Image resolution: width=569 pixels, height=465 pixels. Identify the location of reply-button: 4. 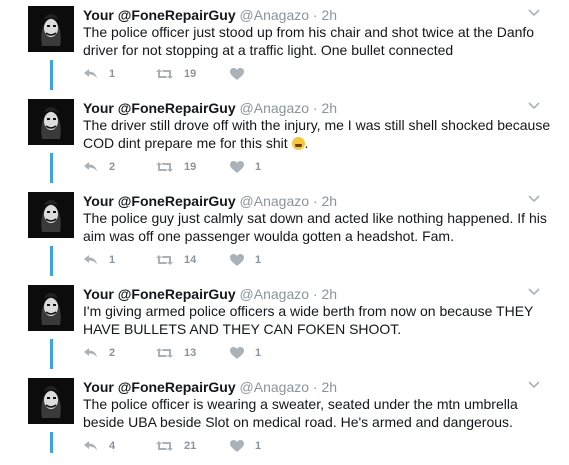
(99, 446).